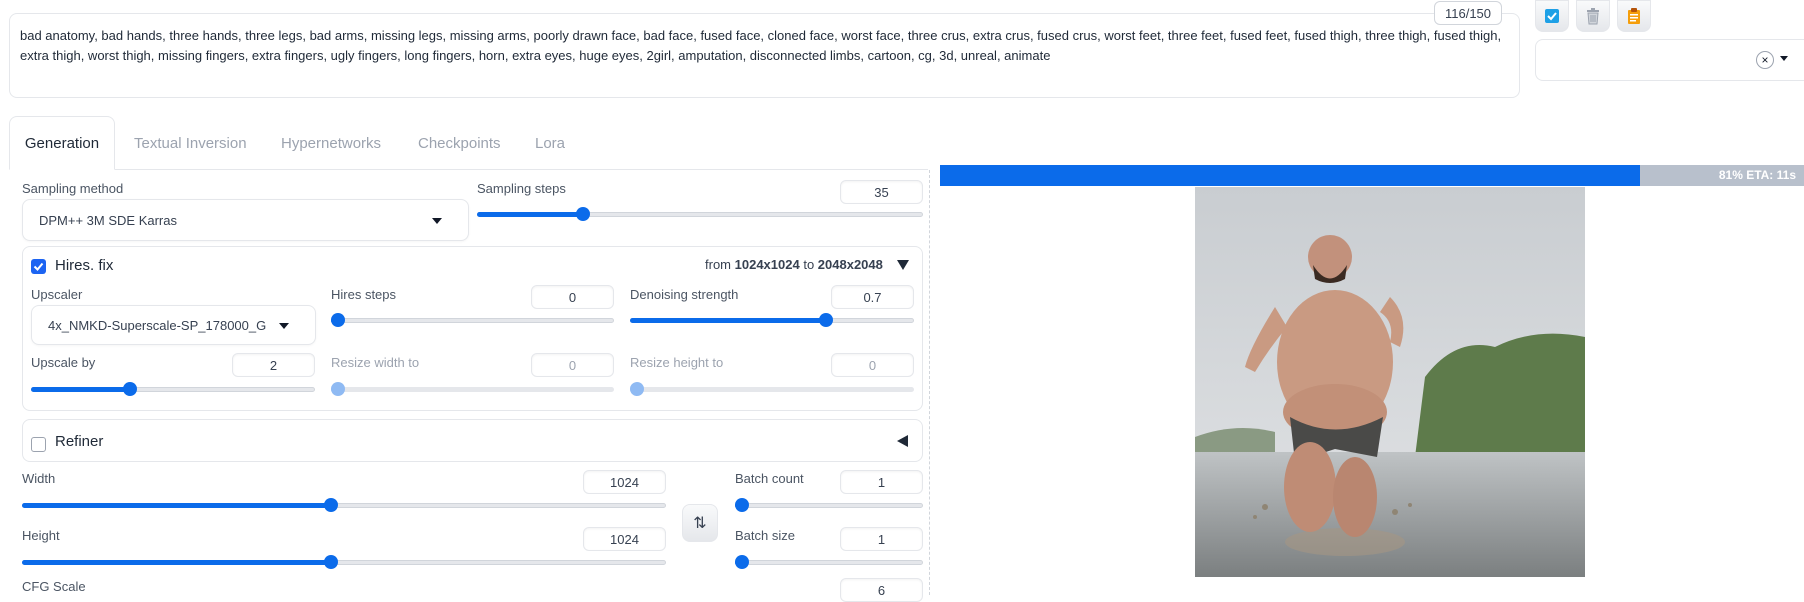  Describe the element at coordinates (459, 143) in the screenshot. I see `tab-checkpoints: Checkpoints` at that location.